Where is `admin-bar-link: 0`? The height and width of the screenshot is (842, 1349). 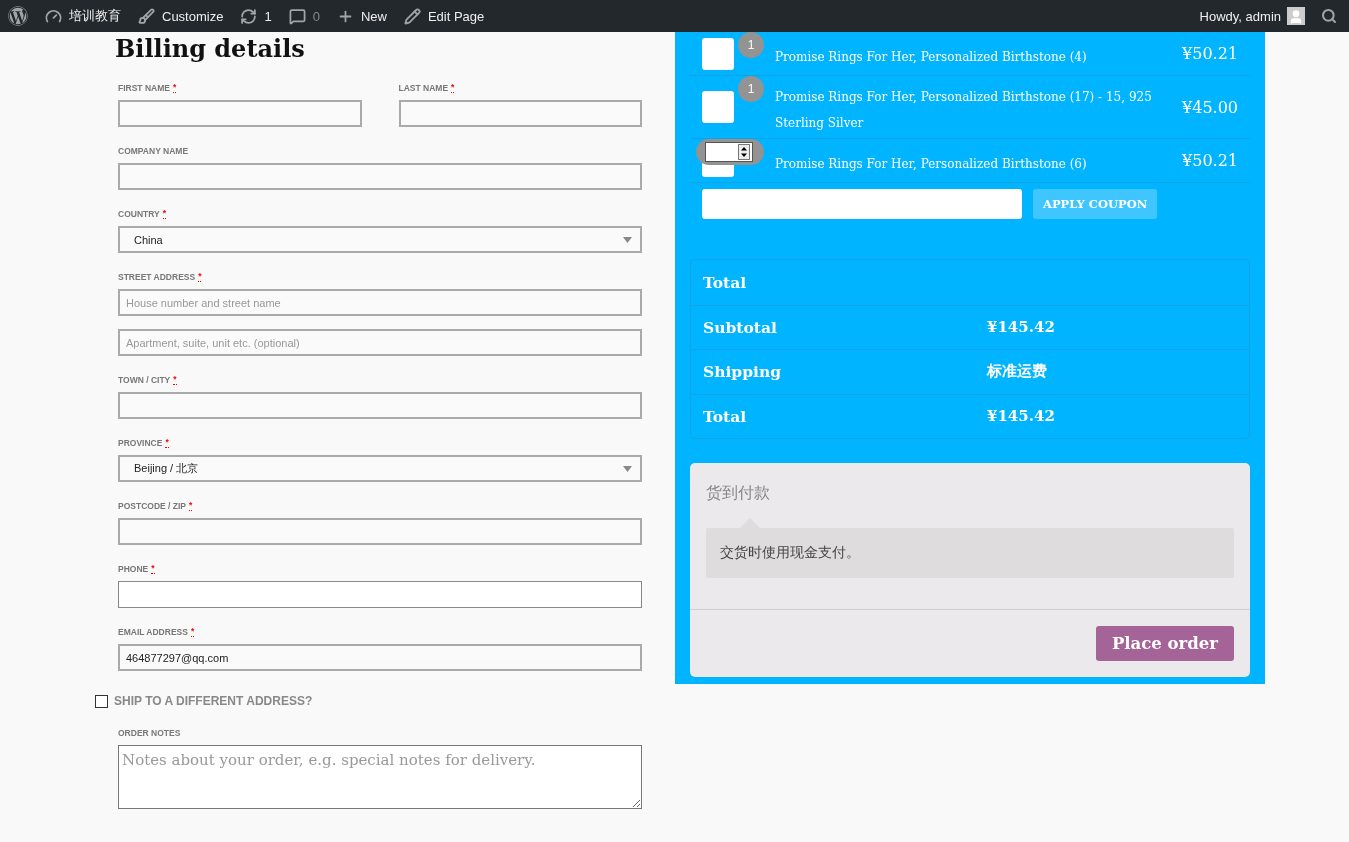
admin-bar-link: 0 is located at coordinates (316, 16).